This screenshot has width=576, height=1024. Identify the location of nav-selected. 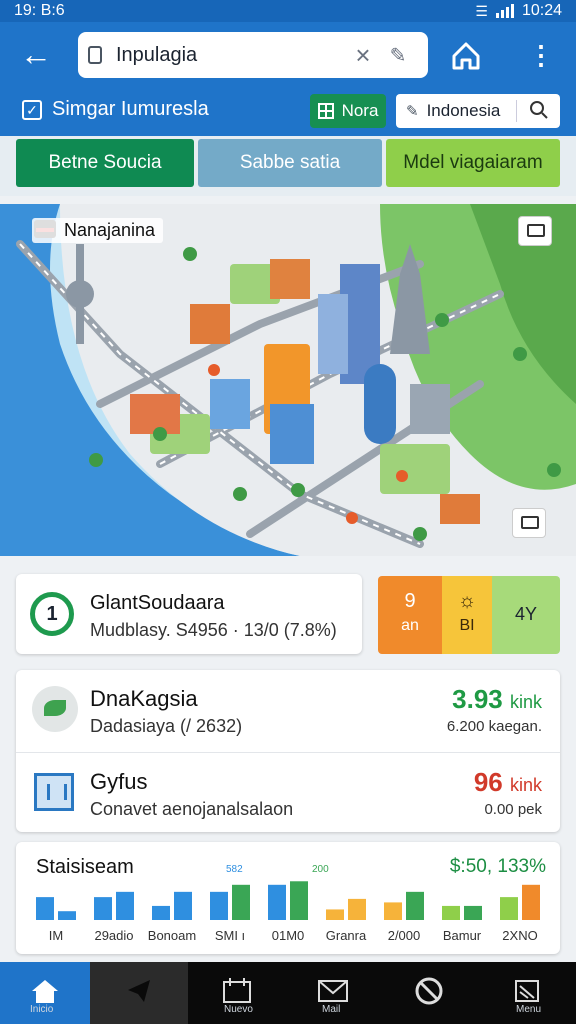
(139, 993).